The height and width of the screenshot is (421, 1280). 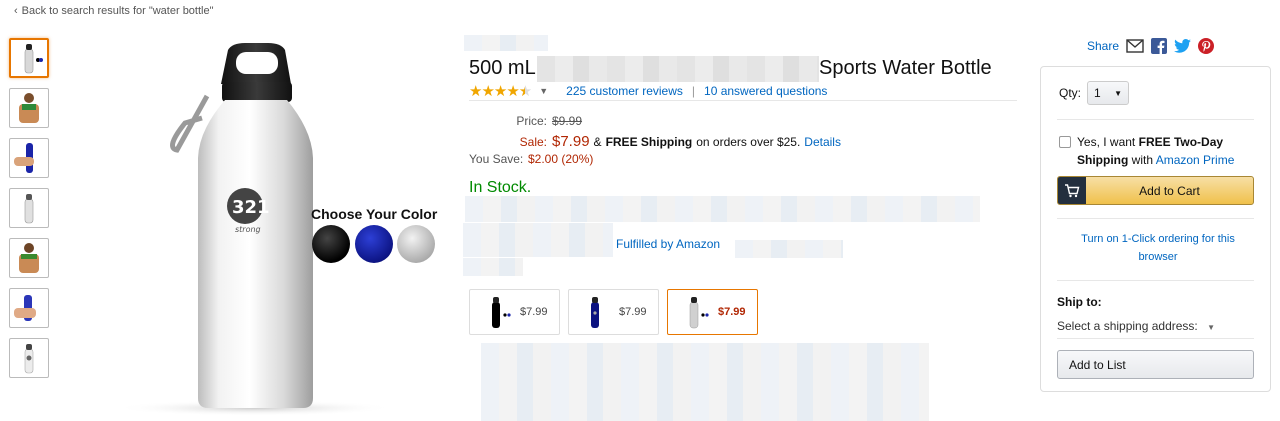 I want to click on variant-black-price: $7.99, so click(x=534, y=312).